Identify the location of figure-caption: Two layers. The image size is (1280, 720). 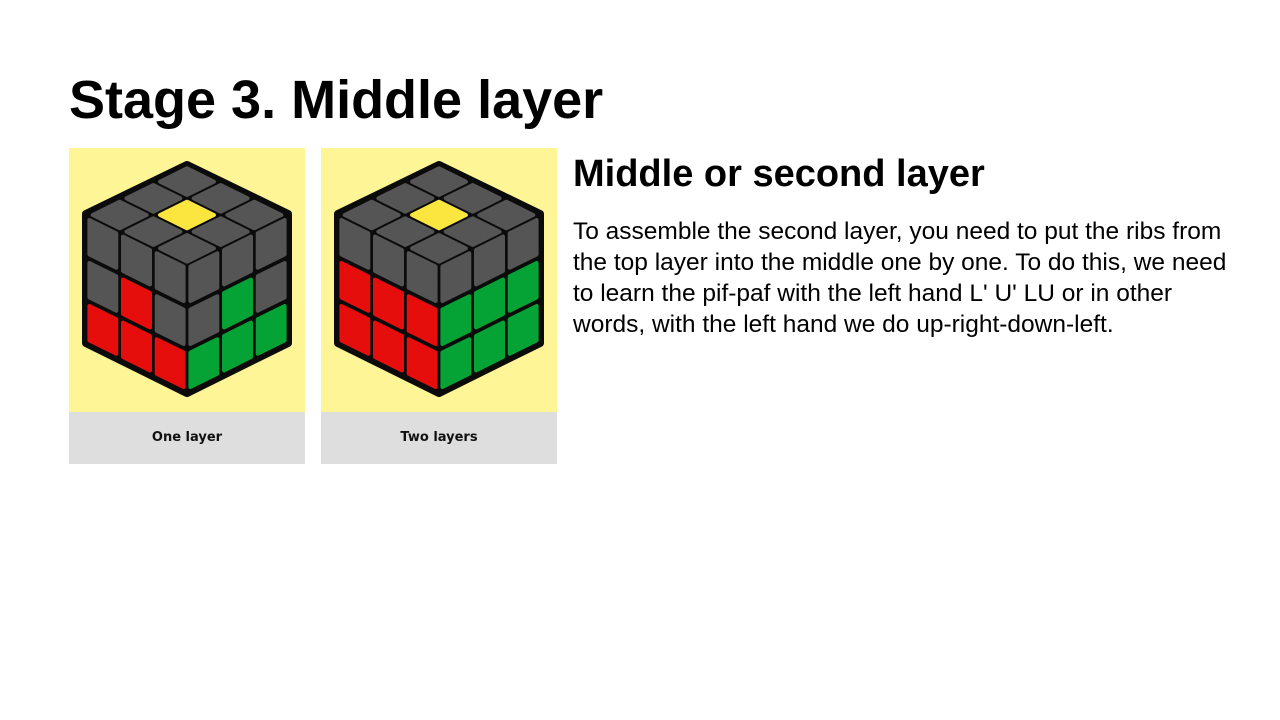
(439, 438).